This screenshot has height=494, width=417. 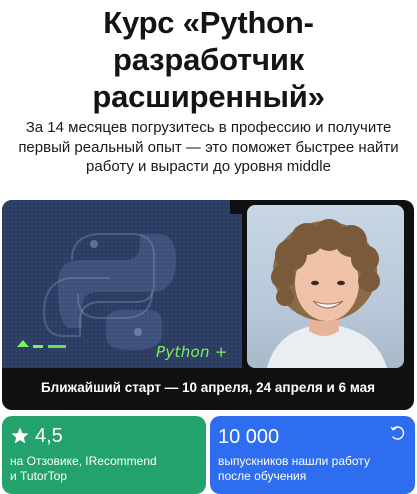 What do you see at coordinates (262, 476) in the screenshot?
I see `graduates-description-line: после обучения` at bounding box center [262, 476].